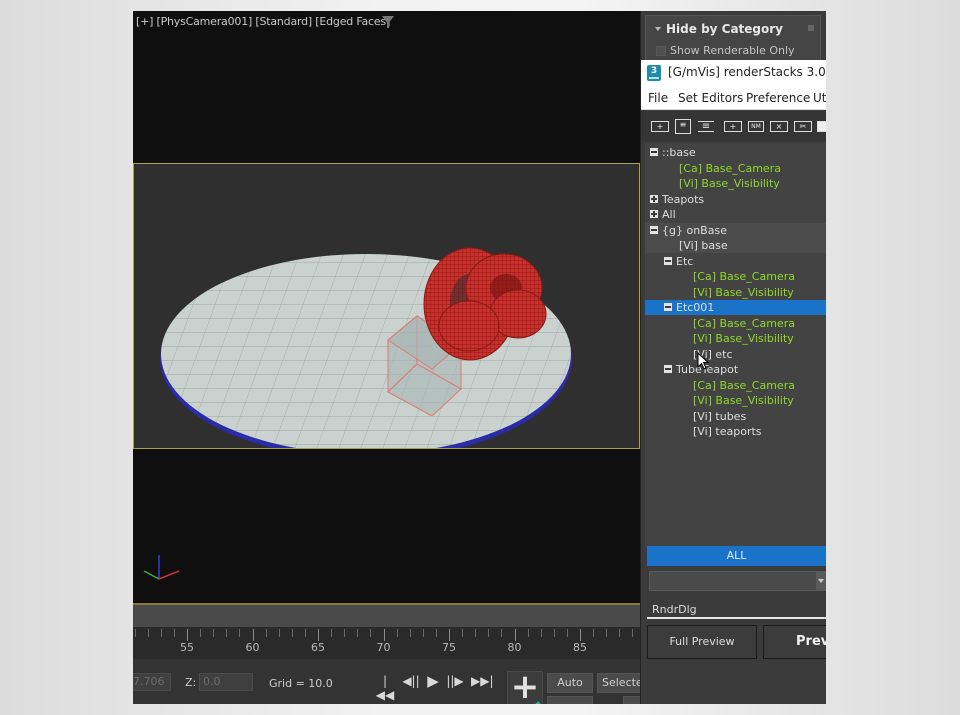 The height and width of the screenshot is (715, 960). What do you see at coordinates (733, 39) in the screenshot?
I see `hide-by-category-rollout: Hide by Category Show Renderable Only` at bounding box center [733, 39].